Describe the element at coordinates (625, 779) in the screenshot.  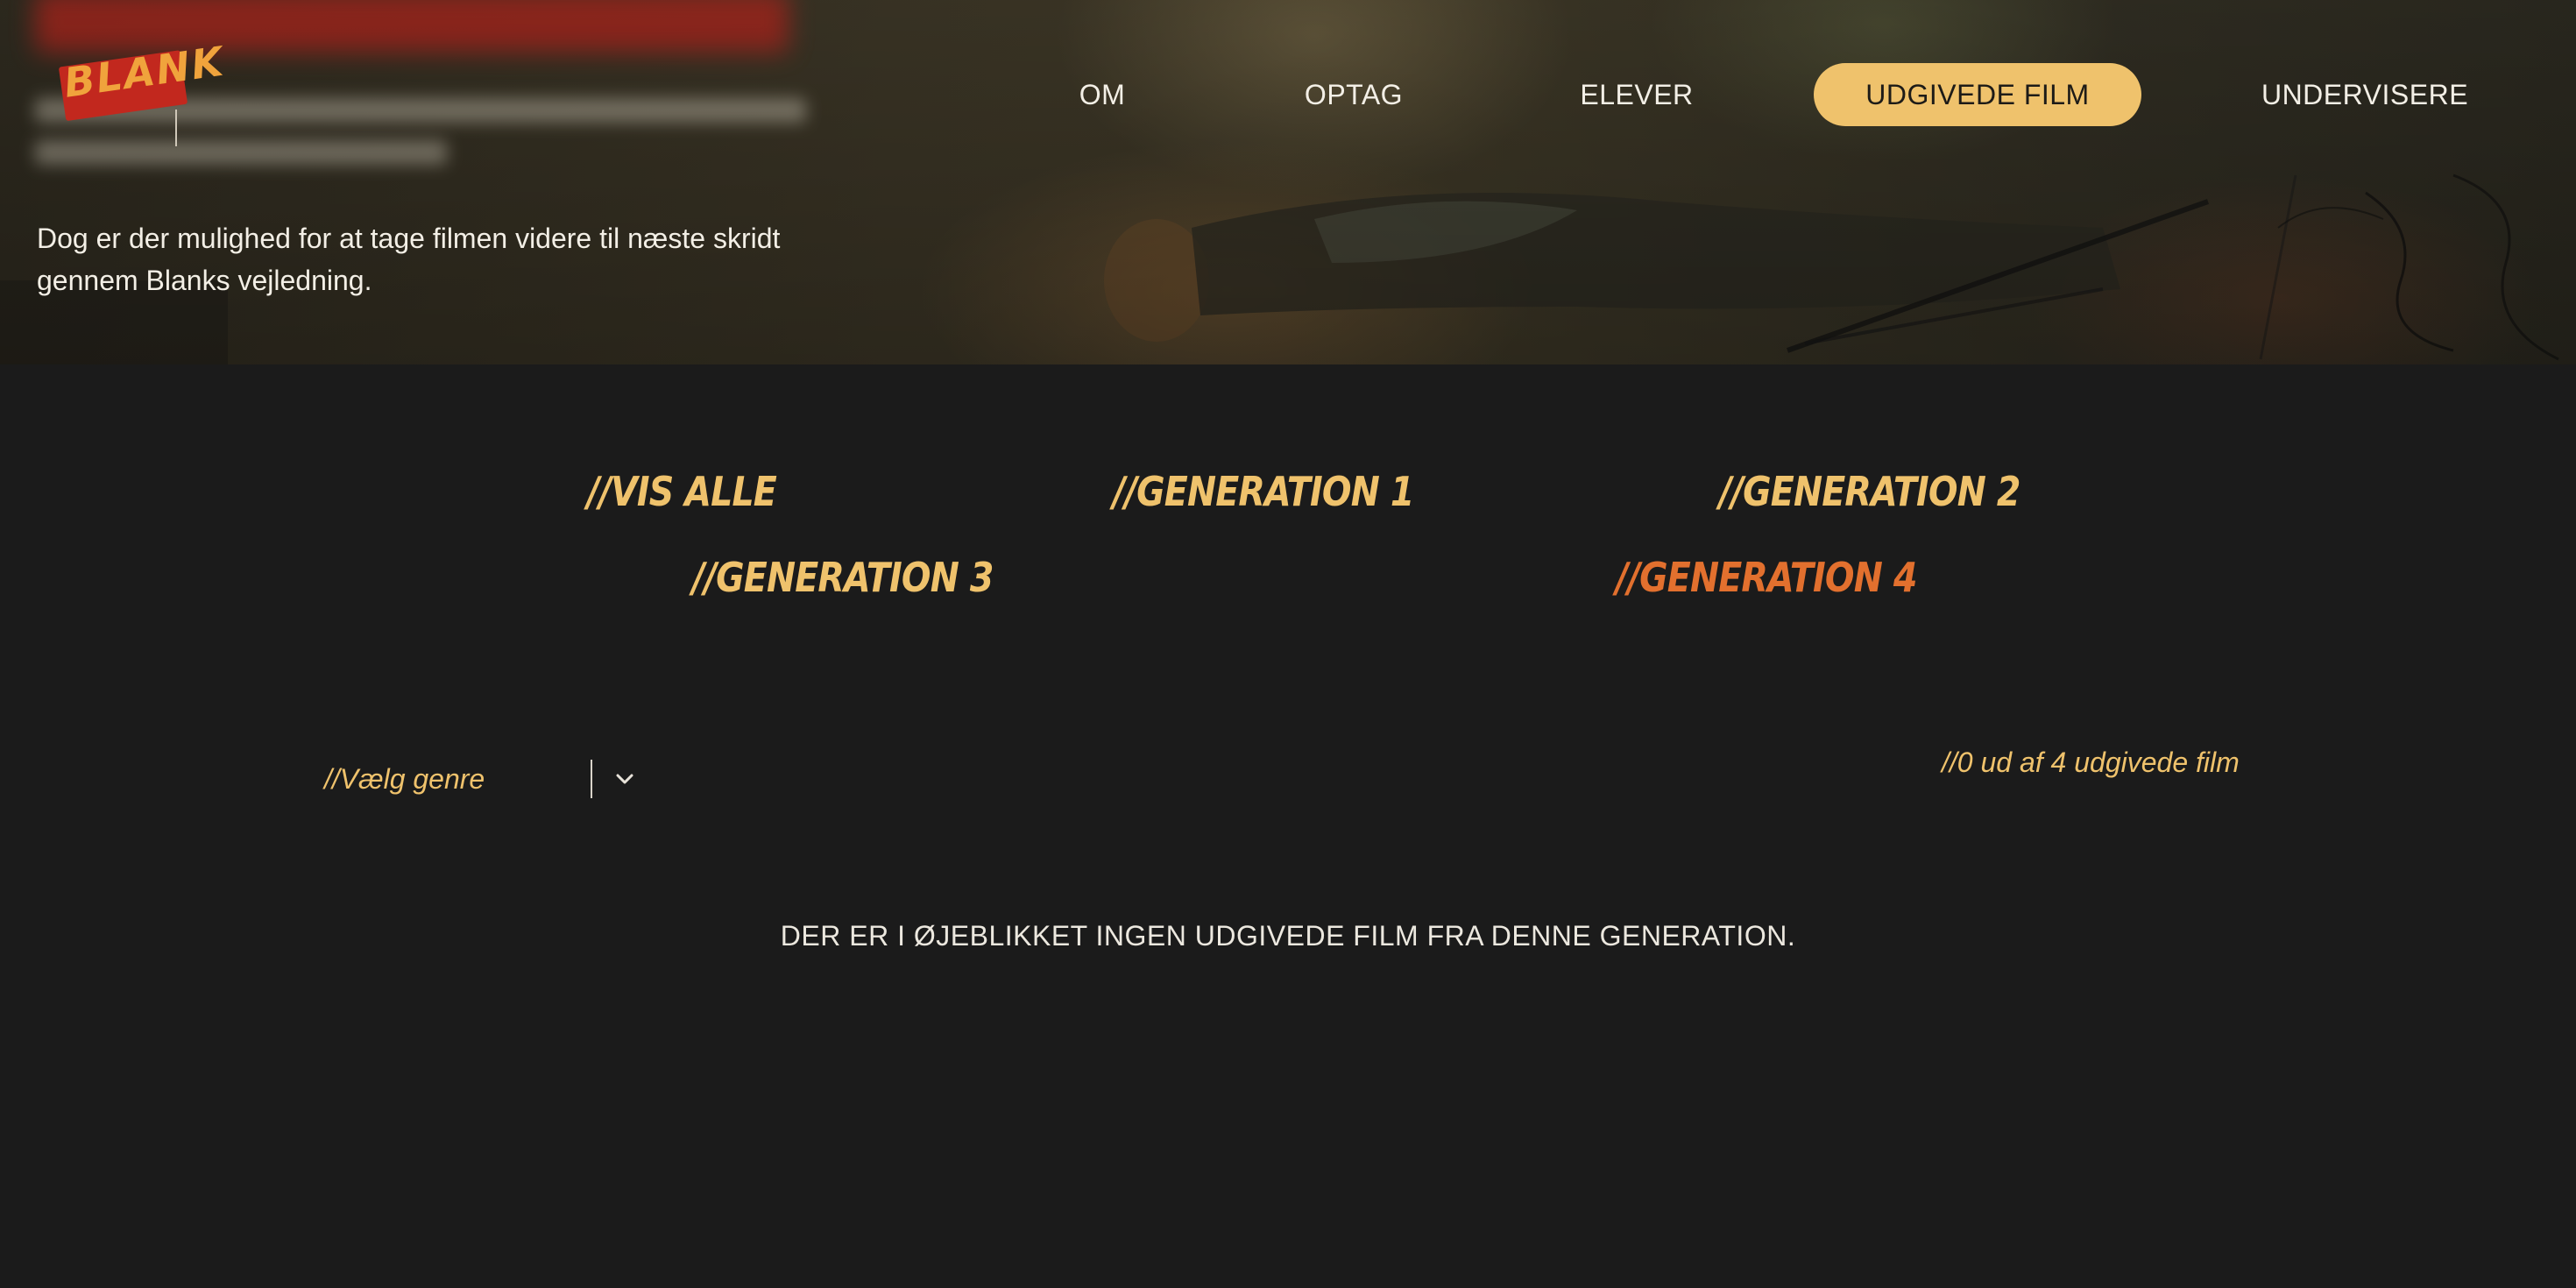
I see `chevron-down-icon` at that location.